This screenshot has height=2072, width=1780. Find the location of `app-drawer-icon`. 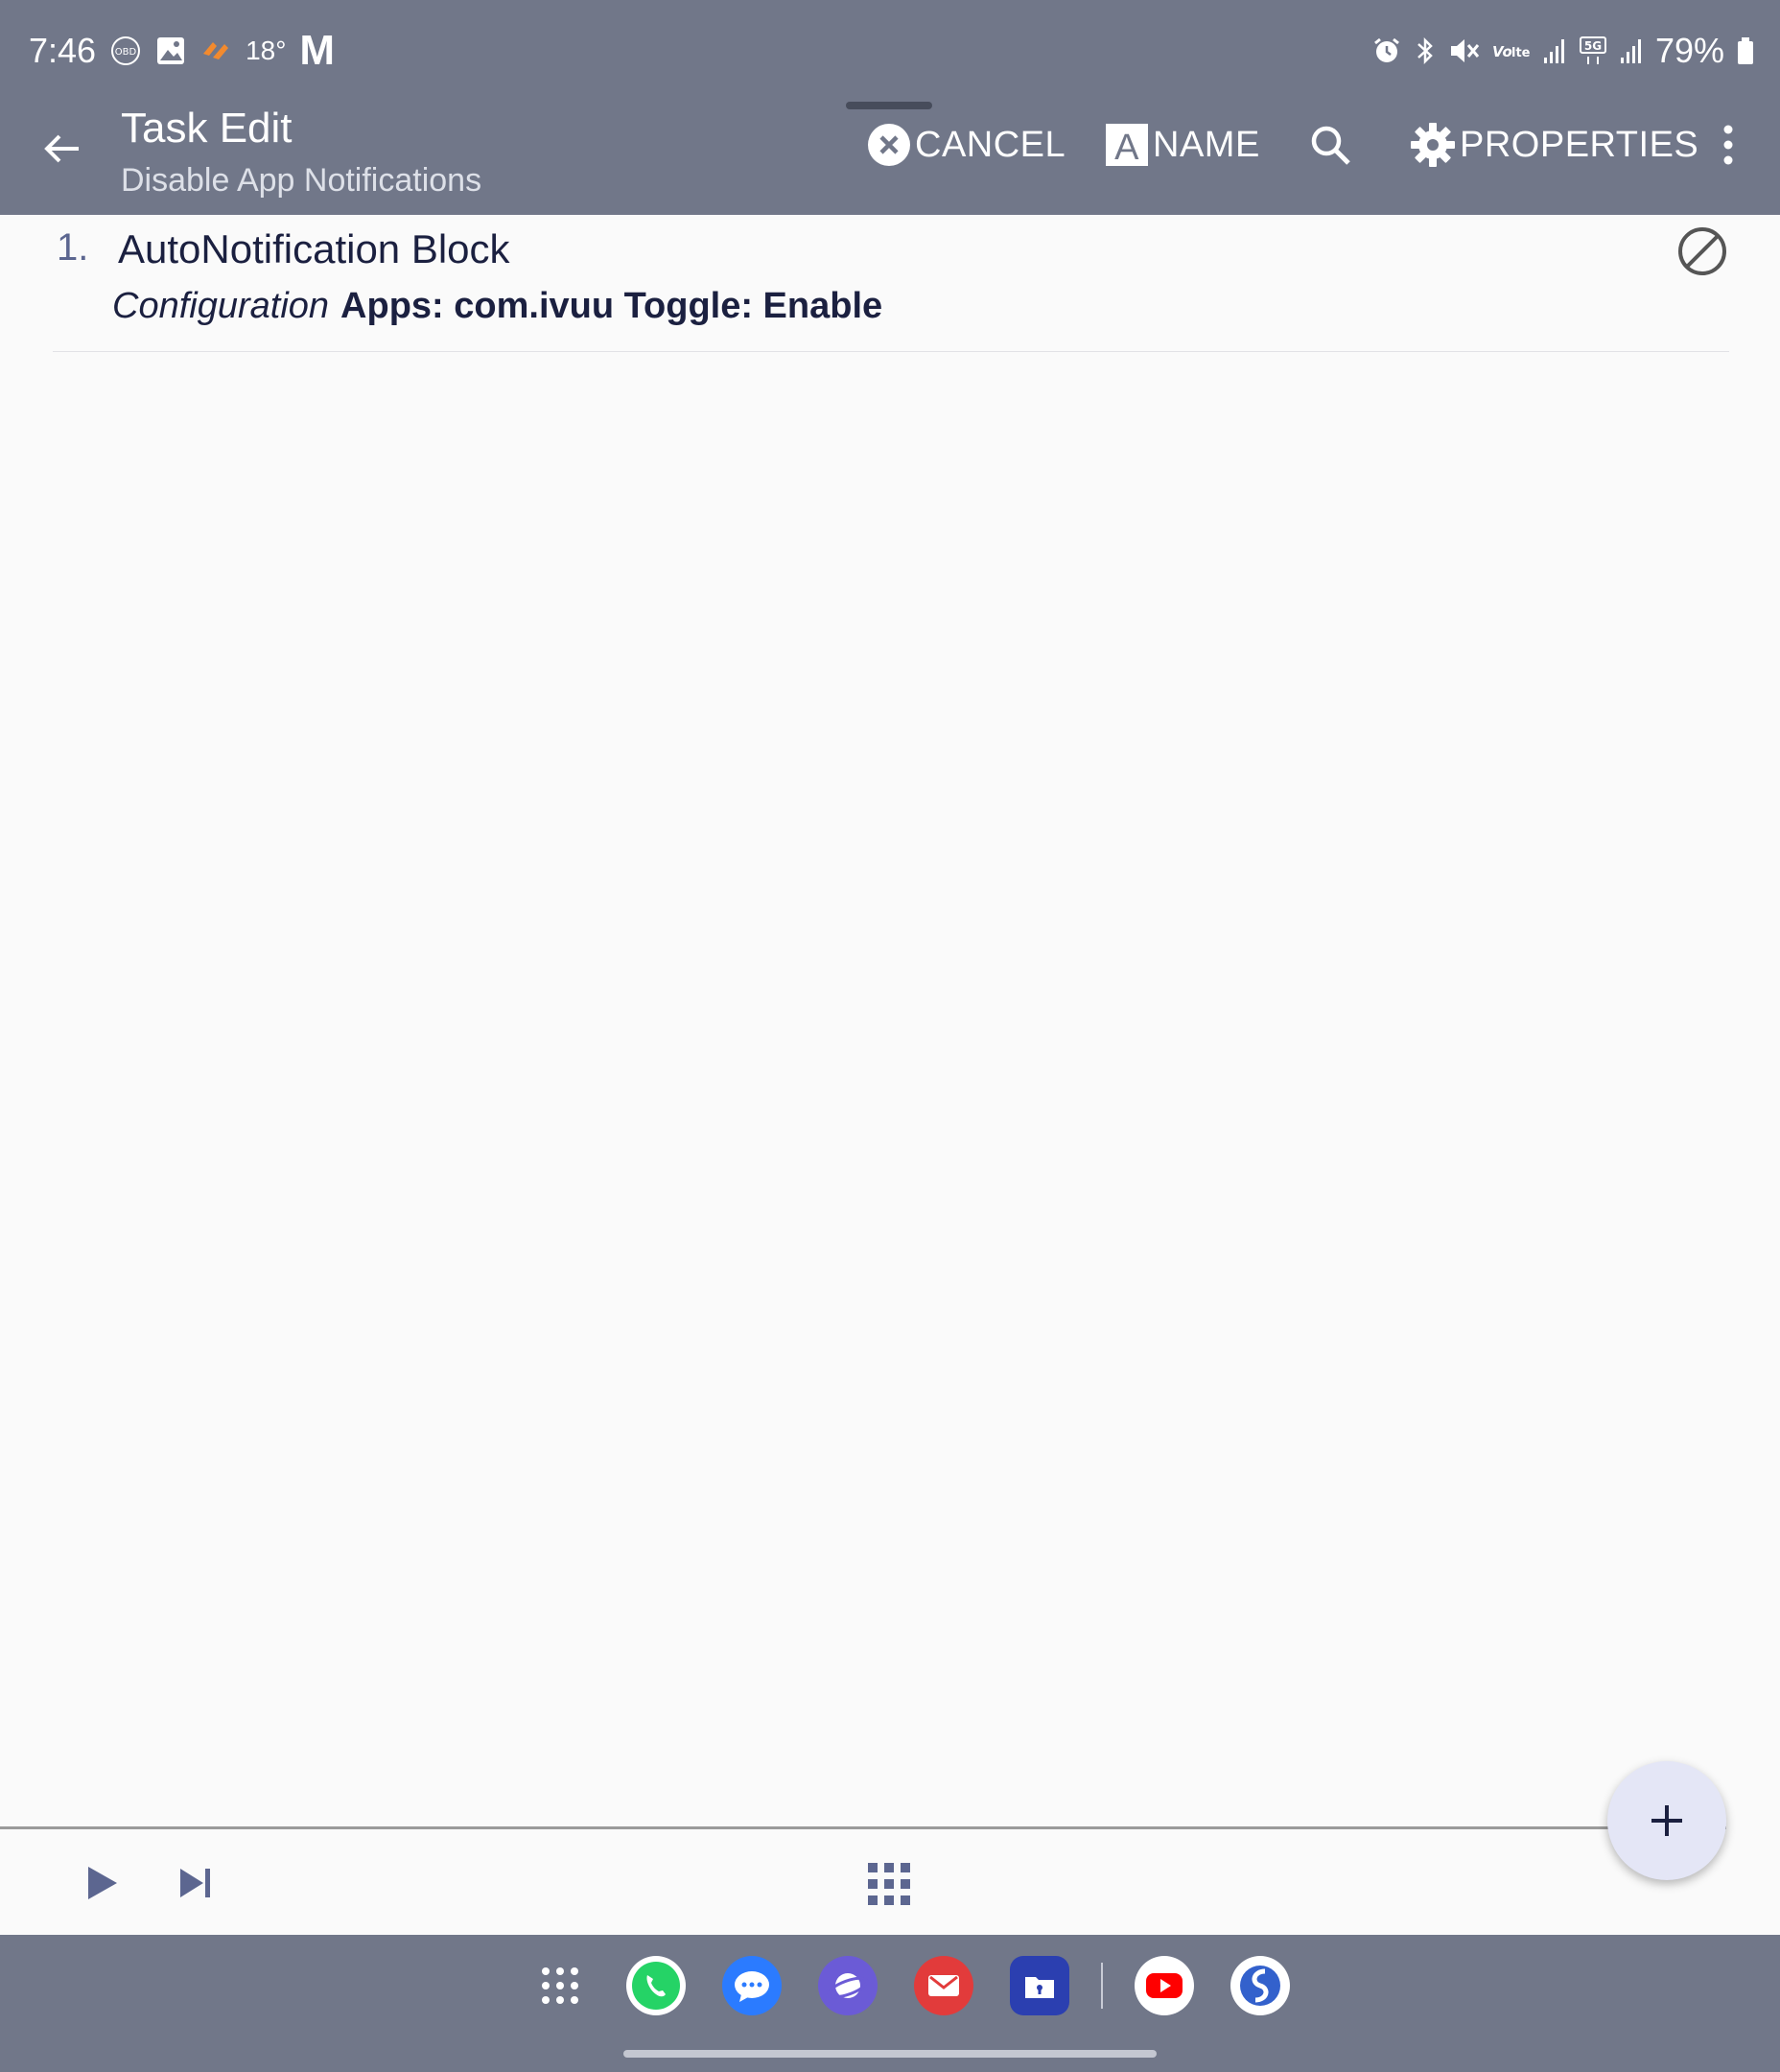

app-drawer-icon is located at coordinates (560, 1985).